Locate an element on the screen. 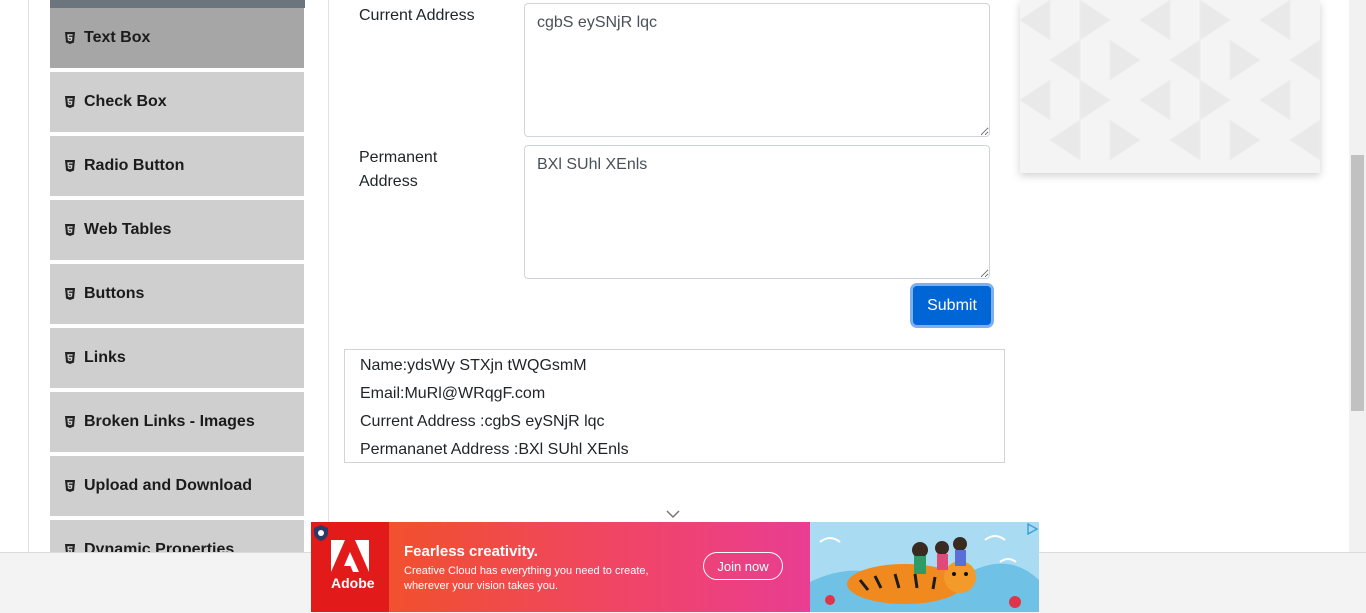 The width and height of the screenshot is (1366, 613). sidebar-group-header is located at coordinates (177, 4).